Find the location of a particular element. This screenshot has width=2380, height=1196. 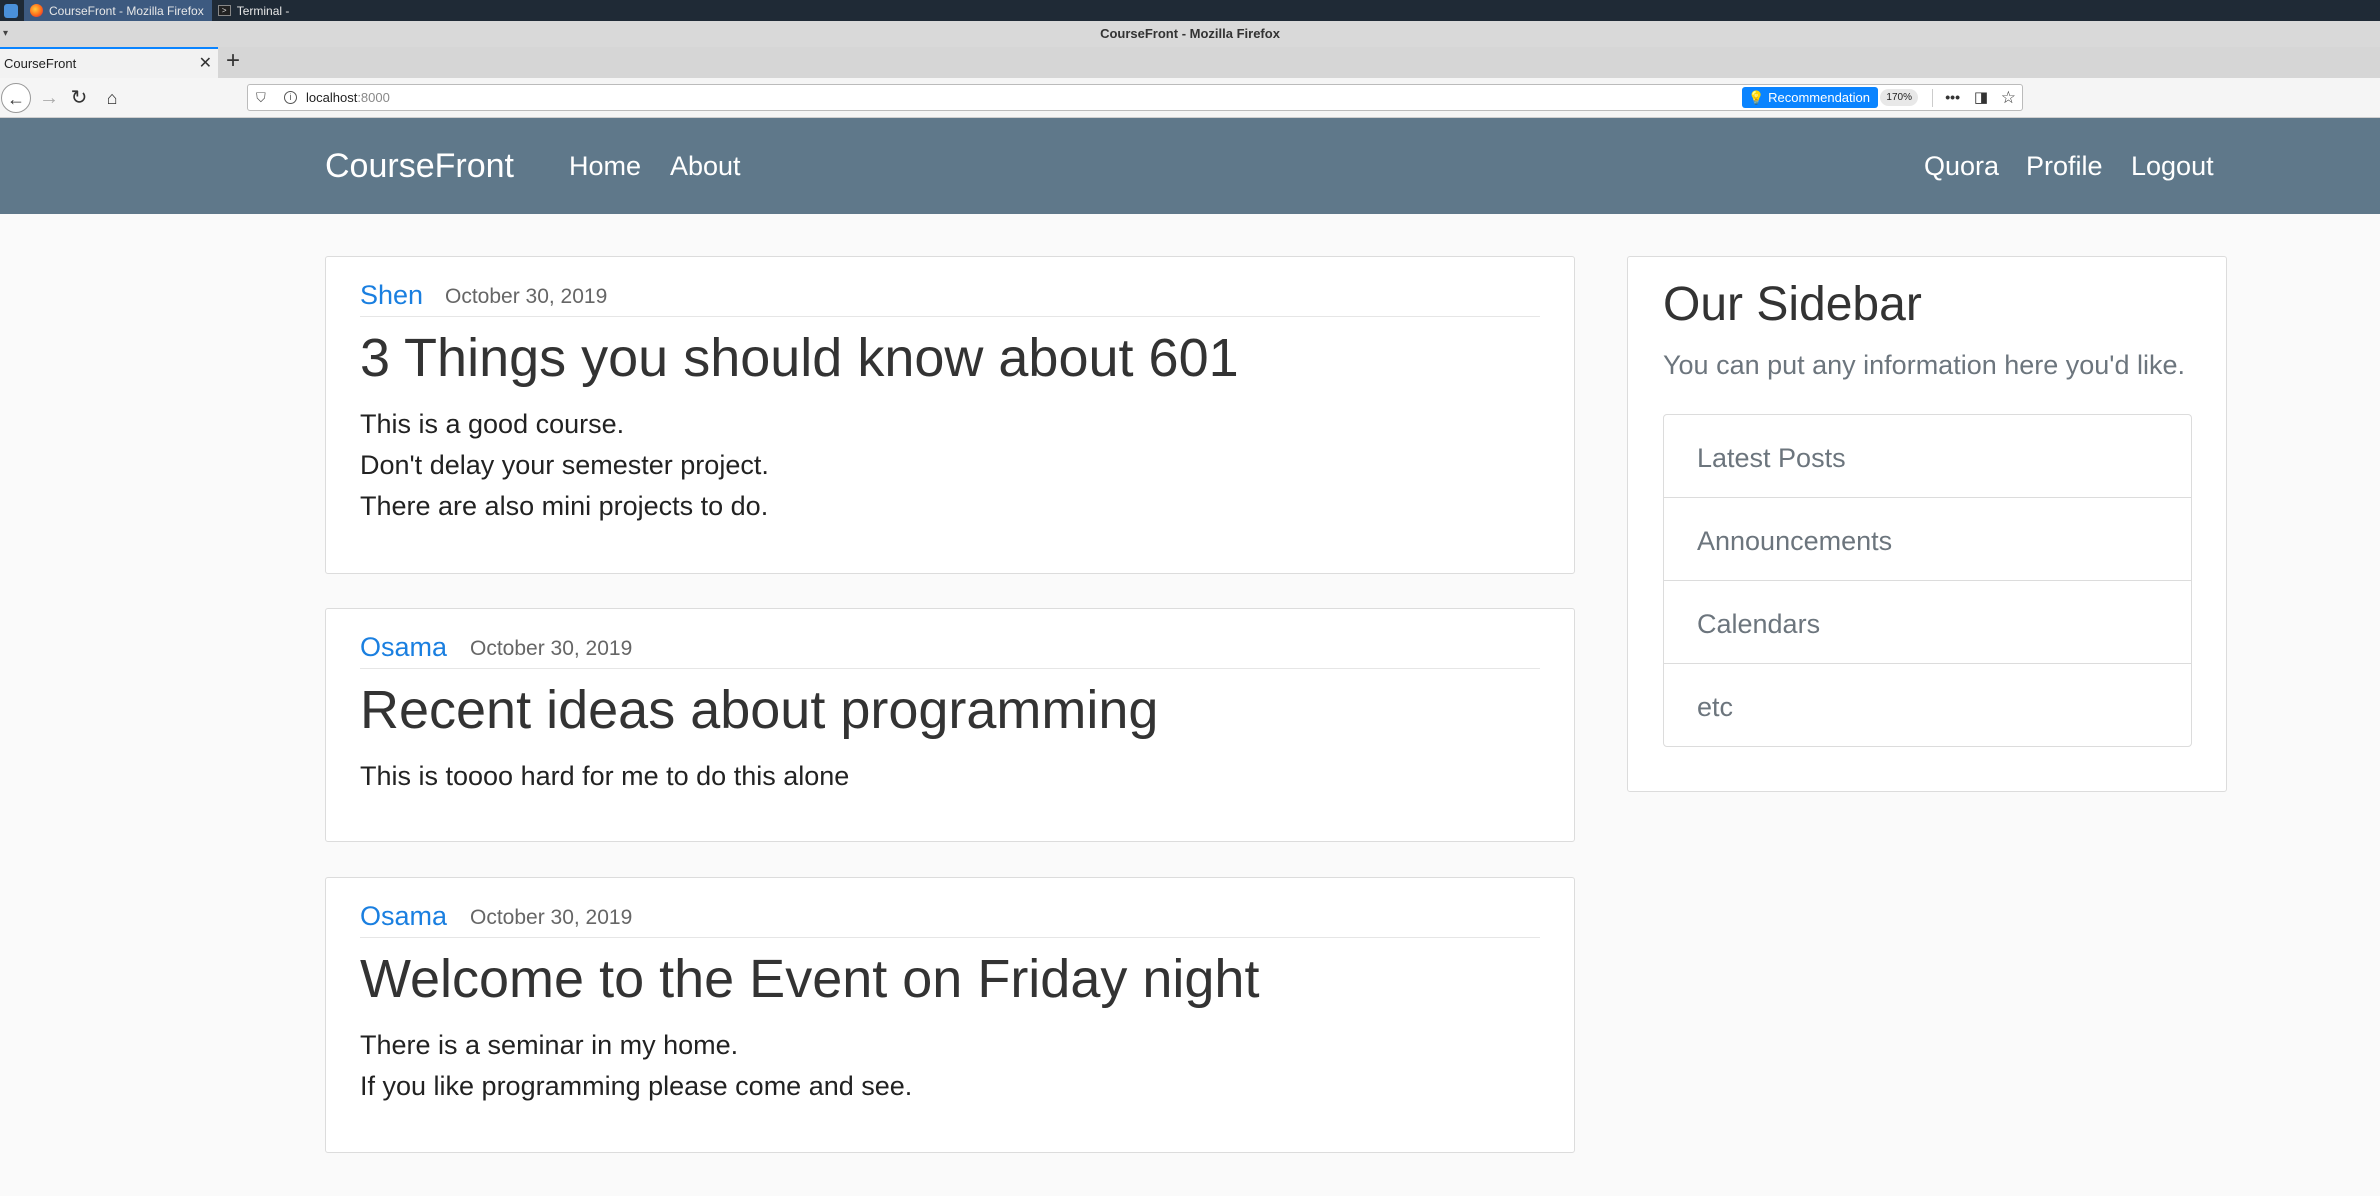

post-body-line: There is a seminar in my home. is located at coordinates (549, 1045).